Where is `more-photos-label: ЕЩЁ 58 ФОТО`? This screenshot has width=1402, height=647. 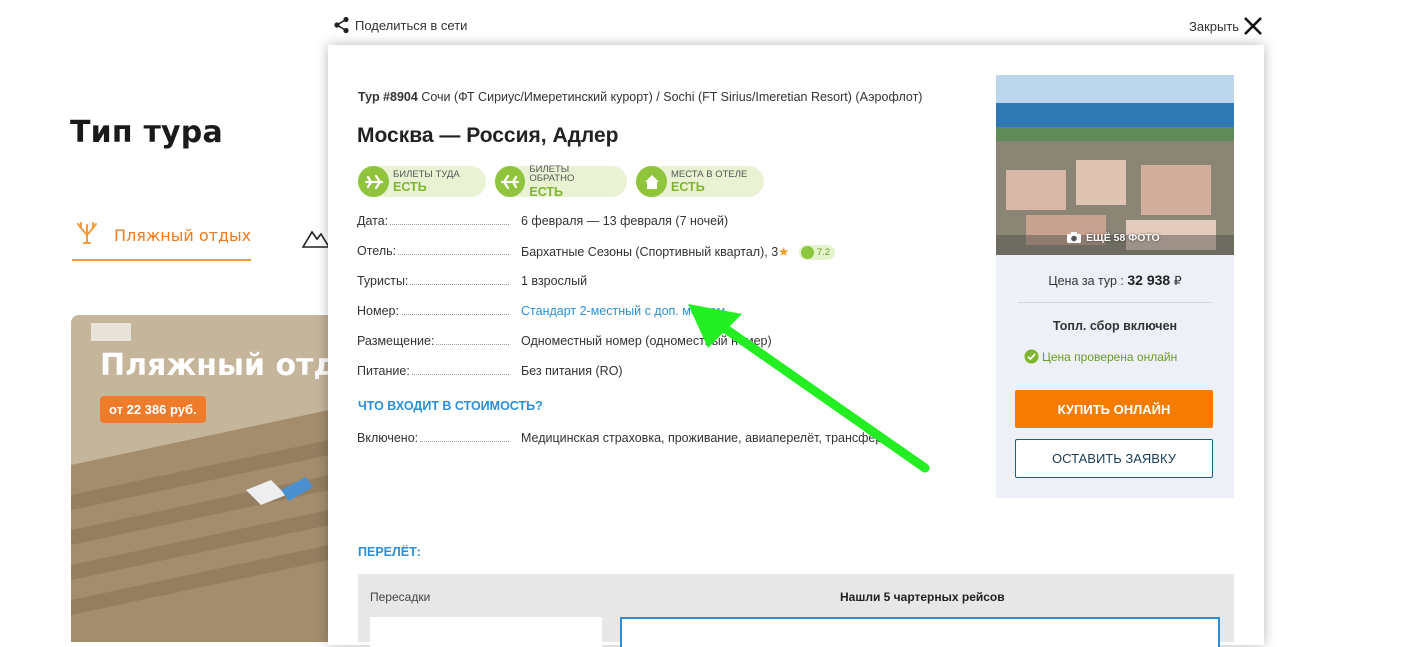 more-photos-label: ЕЩЁ 58 ФОТО is located at coordinates (1123, 237).